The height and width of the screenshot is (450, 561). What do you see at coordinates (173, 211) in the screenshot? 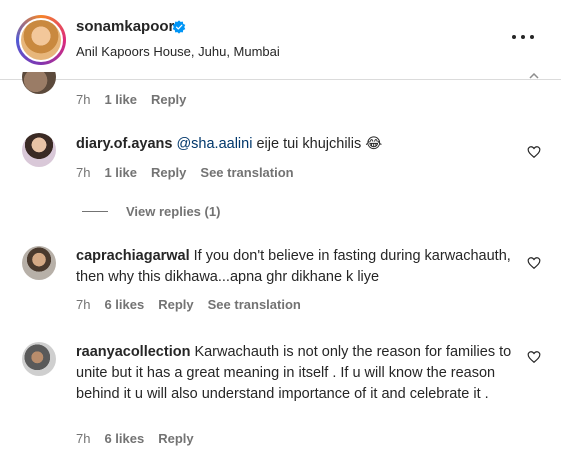
I see `view-replies-label: View replies (1)` at bounding box center [173, 211].